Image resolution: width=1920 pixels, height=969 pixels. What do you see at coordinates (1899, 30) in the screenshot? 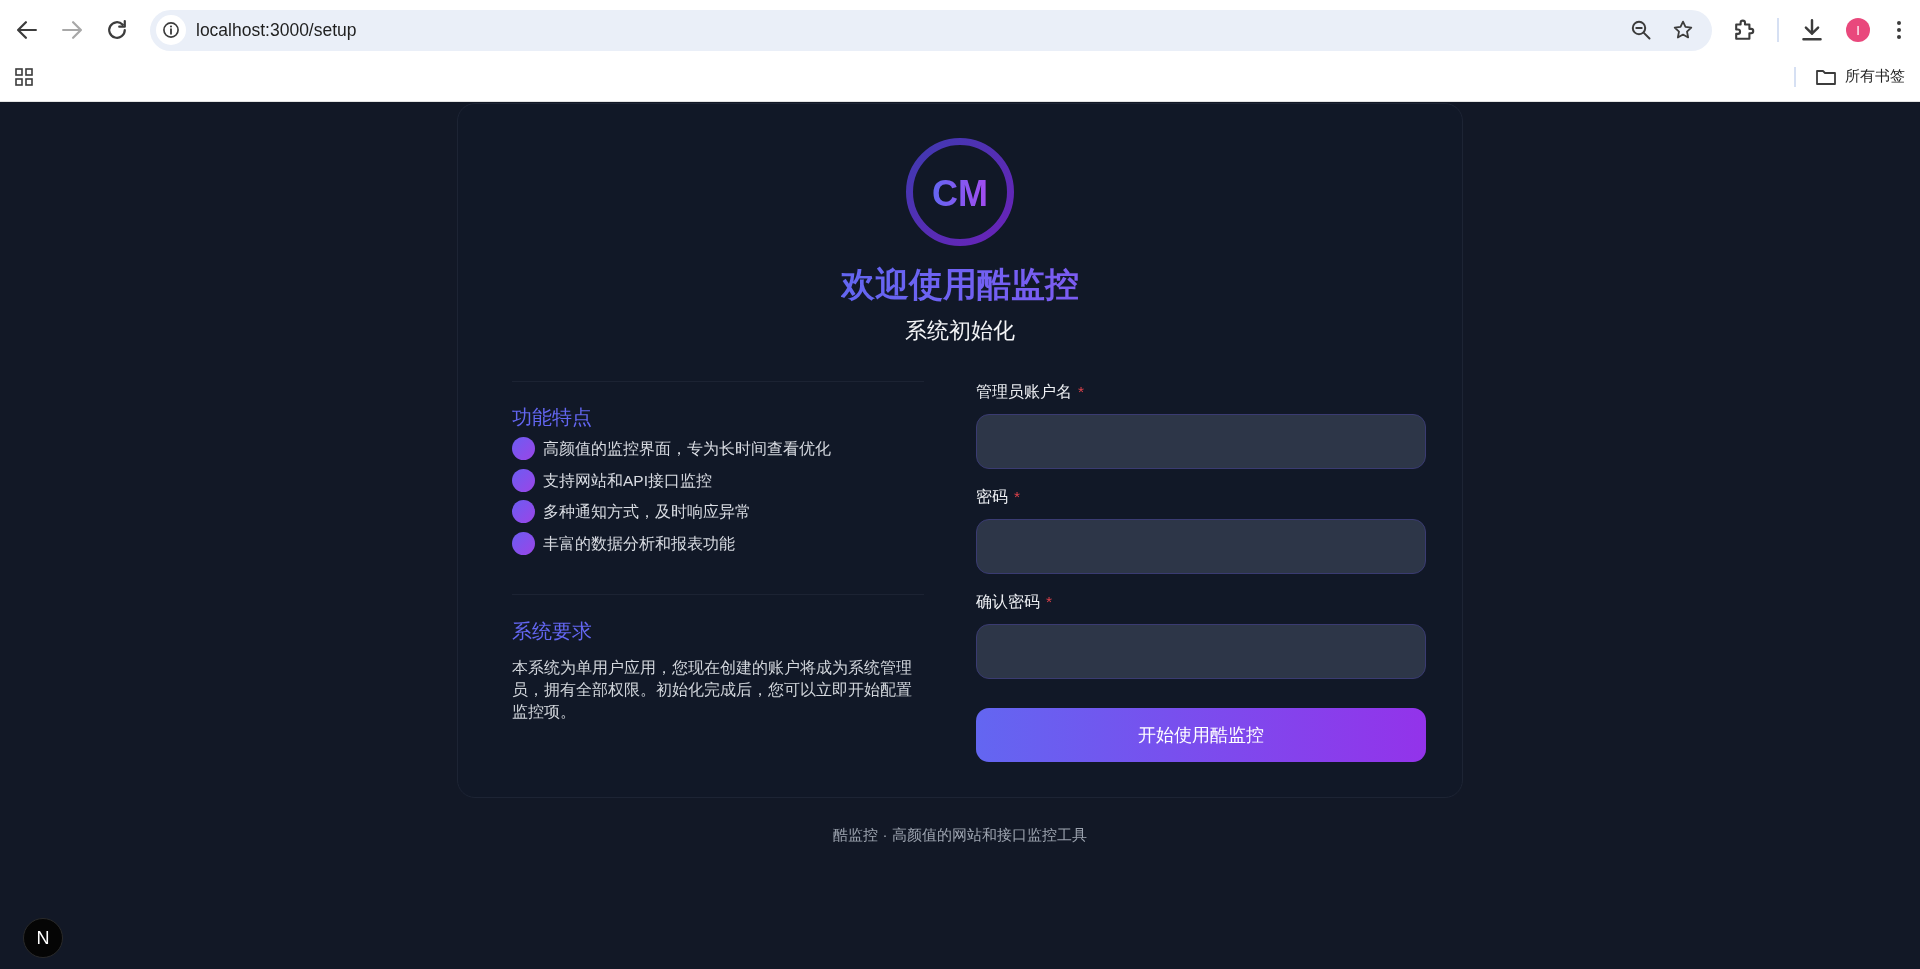
I see `more-menu-icon` at bounding box center [1899, 30].